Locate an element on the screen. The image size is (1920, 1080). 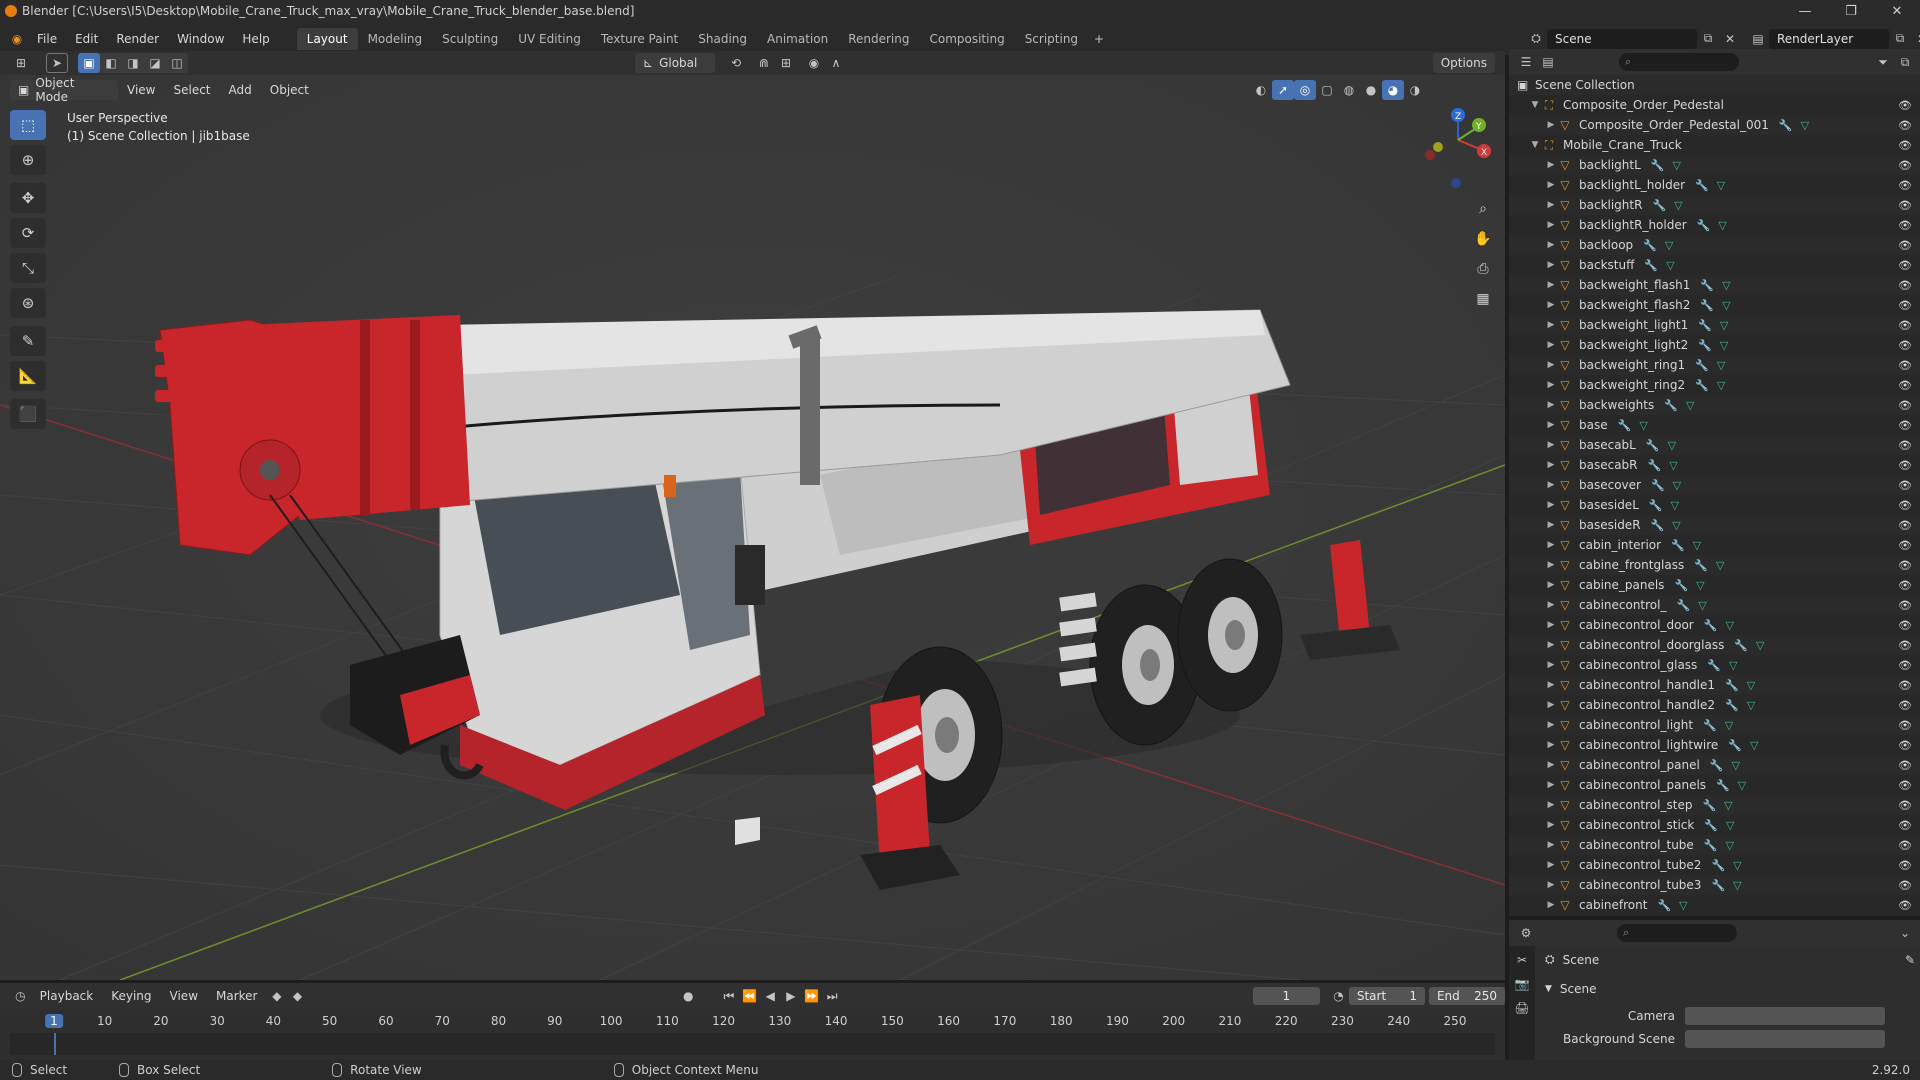
timeline-menu-playback: Playback is located at coordinates (67, 996).